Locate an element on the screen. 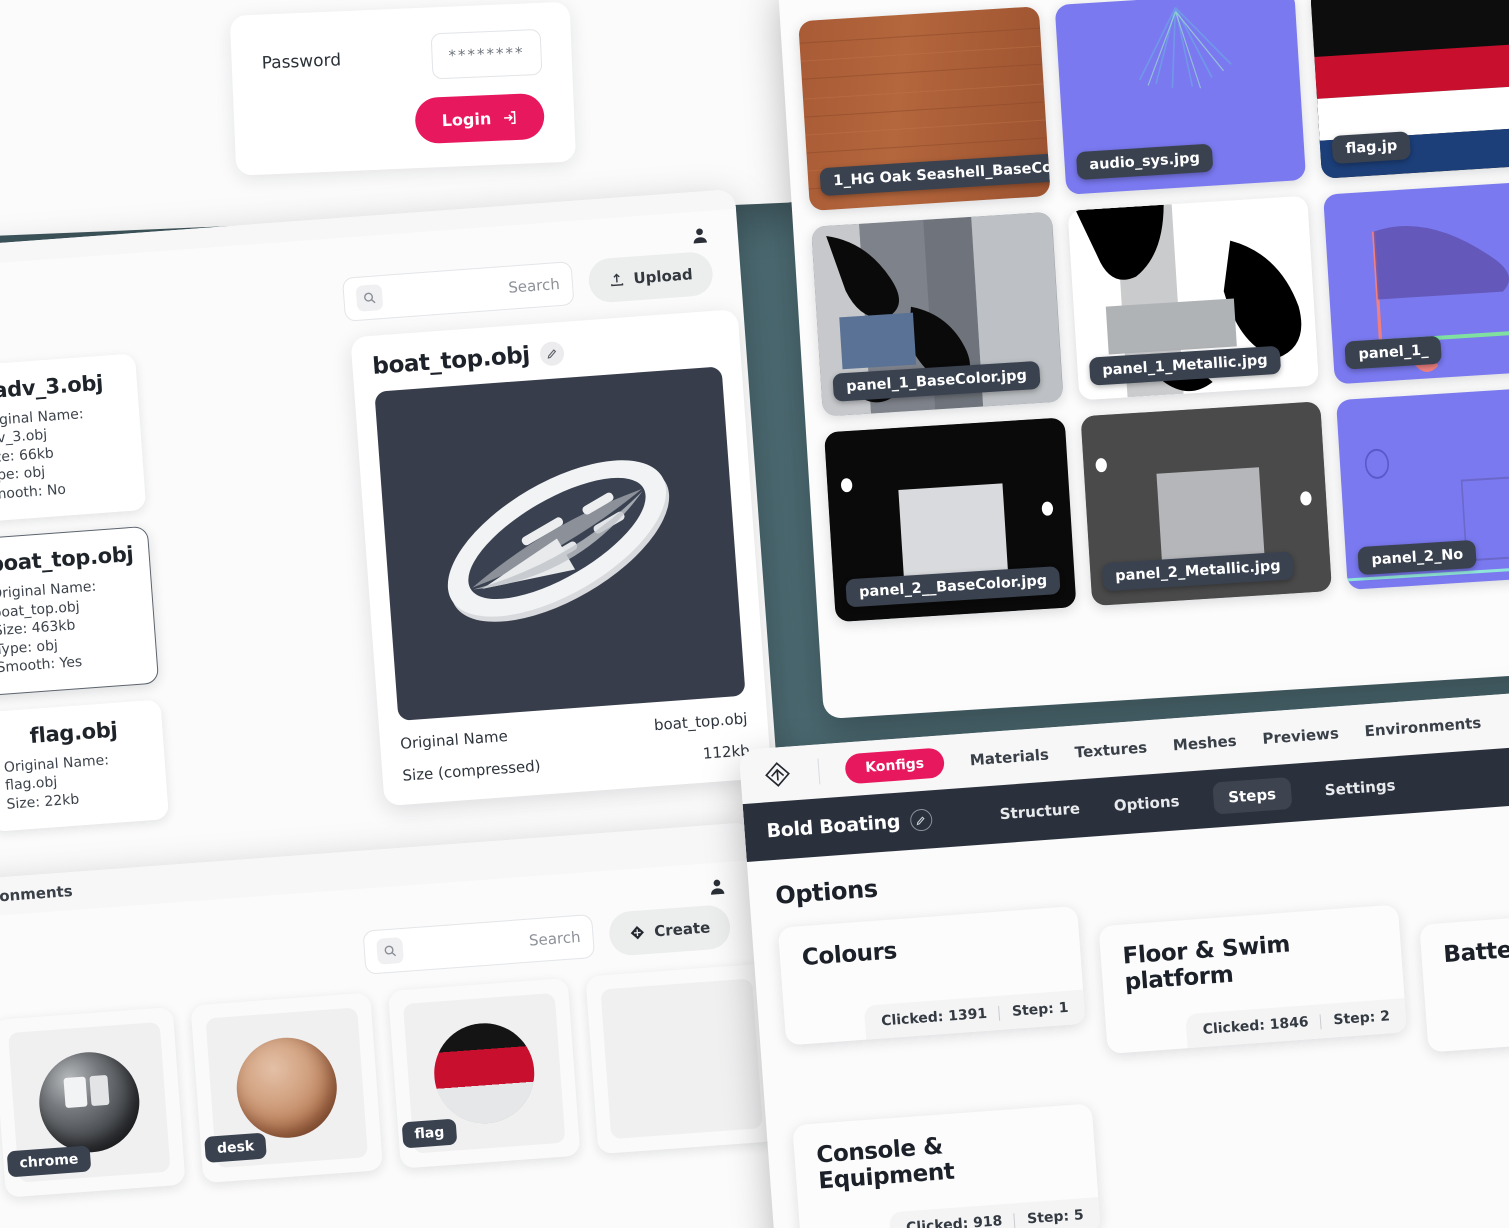 This screenshot has width=1509, height=1228. nav-item-textures: Textures is located at coordinates (1111, 749).